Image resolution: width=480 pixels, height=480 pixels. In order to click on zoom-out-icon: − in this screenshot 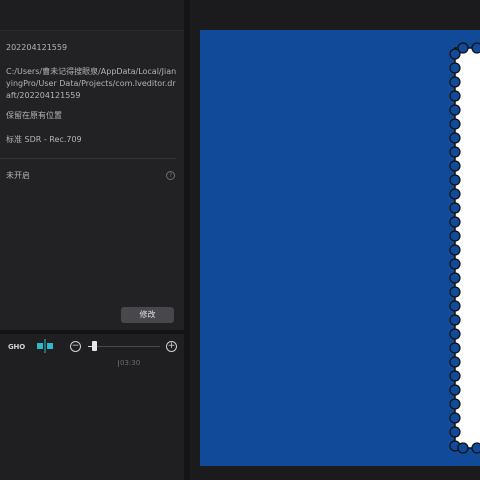, I will do `click(75, 346)`.